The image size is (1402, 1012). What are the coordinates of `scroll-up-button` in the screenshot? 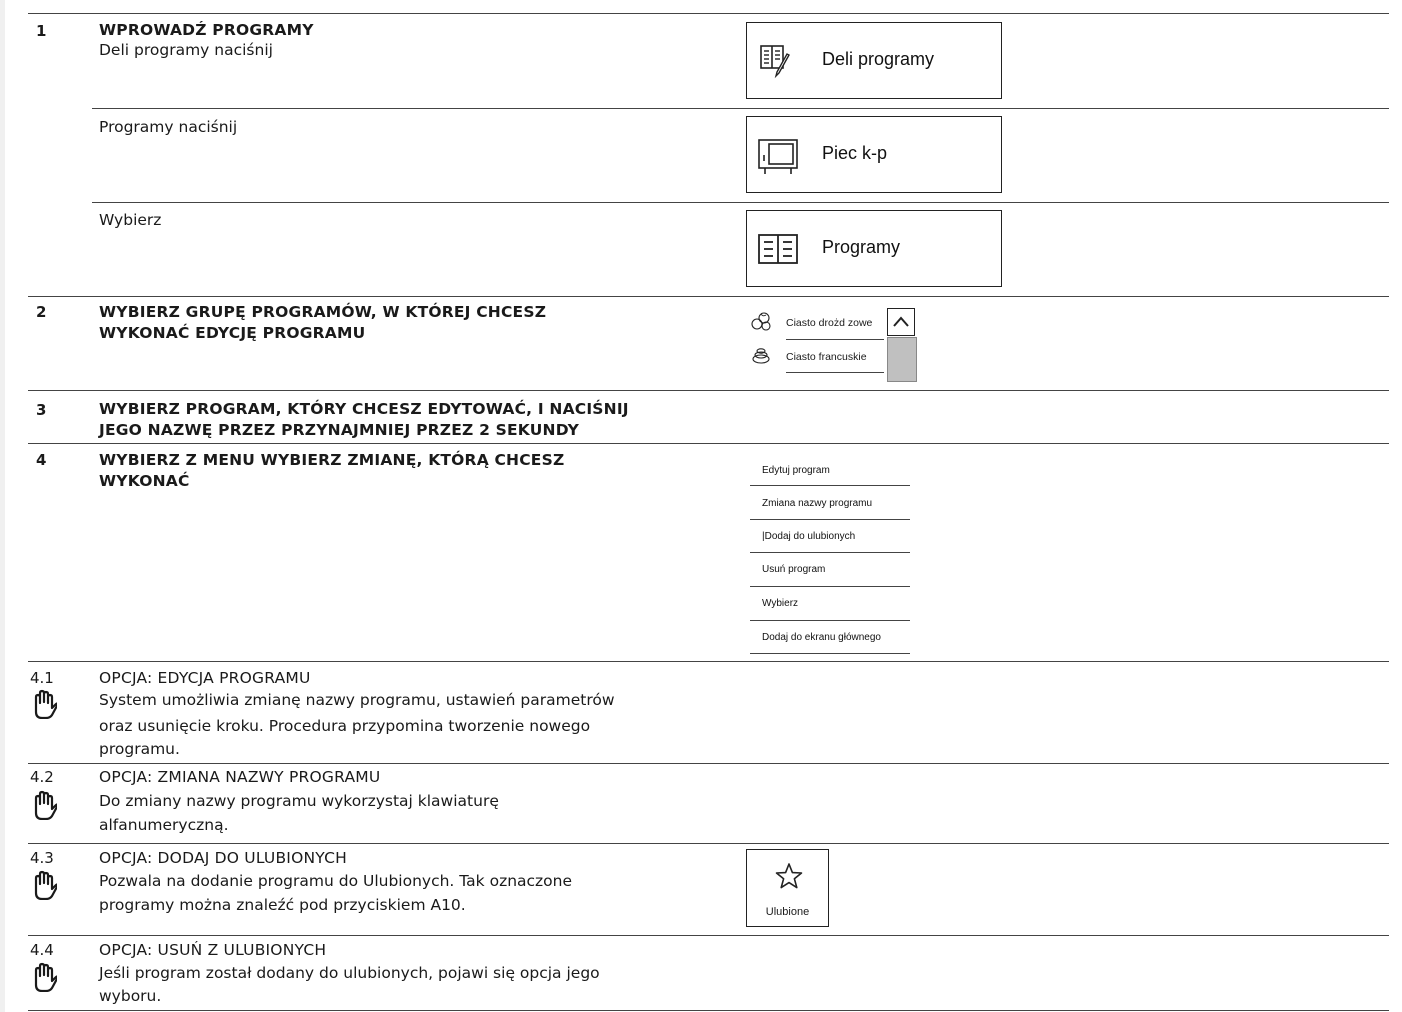 It's located at (901, 322).